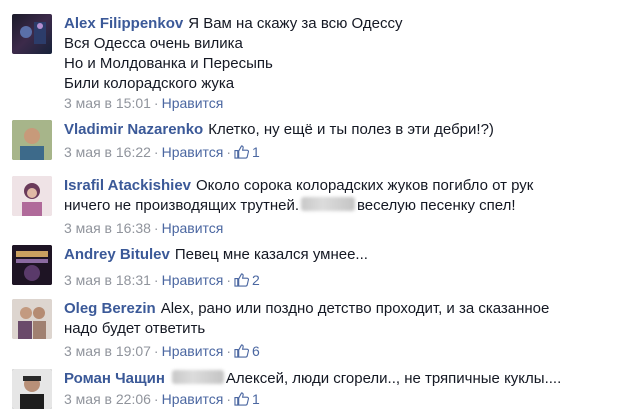  What do you see at coordinates (338, 280) in the screenshot?
I see `comment-meta: 3 мая в 18:31 · Нравится · 2` at bounding box center [338, 280].